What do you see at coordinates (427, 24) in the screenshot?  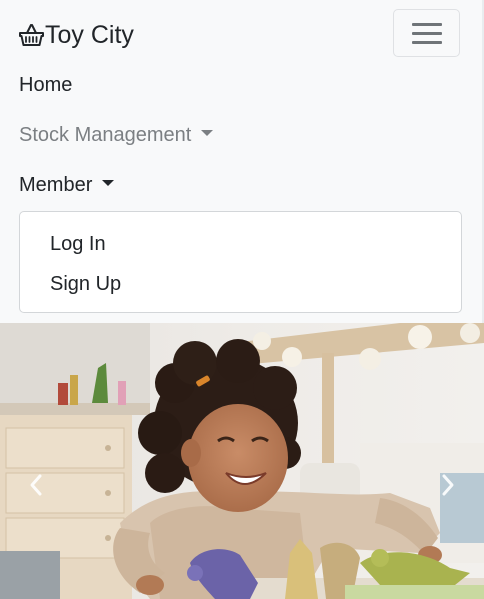 I see `hamburger-menu-icon` at bounding box center [427, 24].